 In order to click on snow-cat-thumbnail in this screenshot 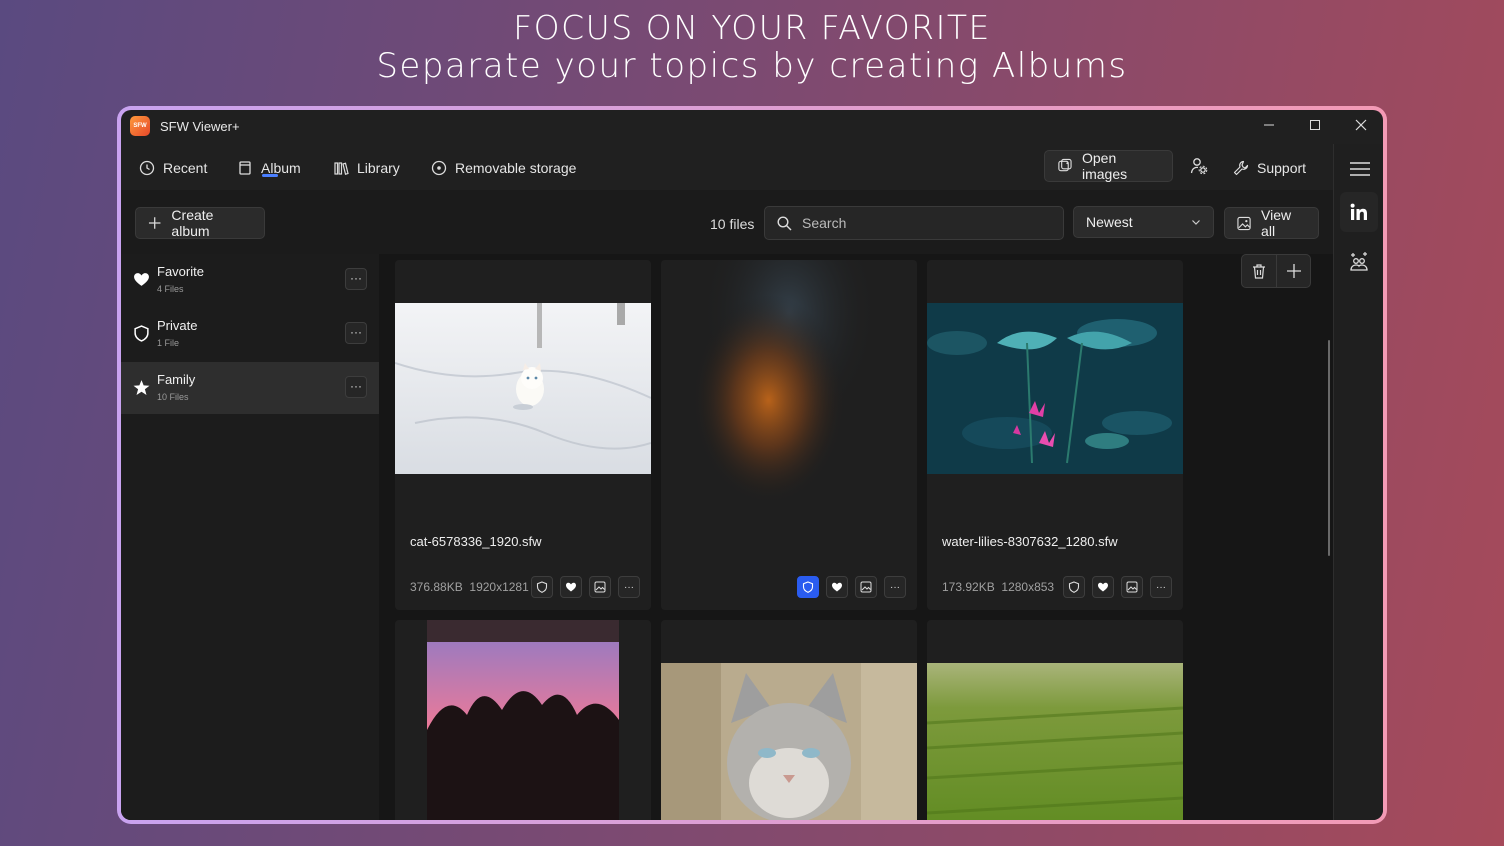, I will do `click(523, 388)`.